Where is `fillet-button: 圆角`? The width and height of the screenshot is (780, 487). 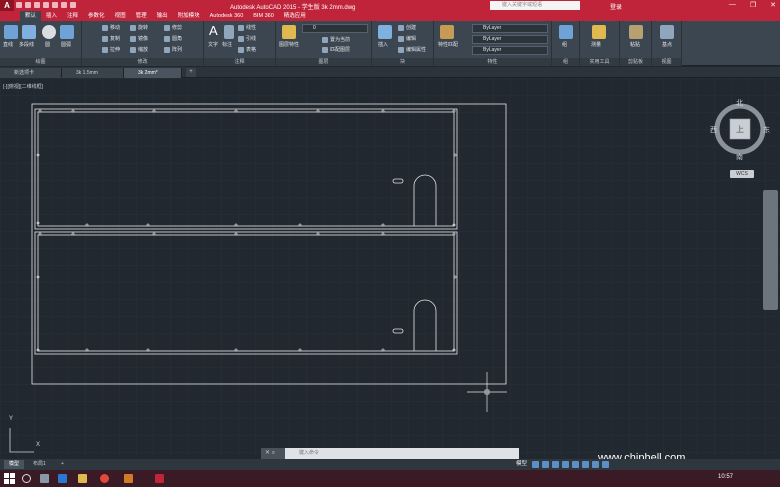
fillet-button: 圆角 is located at coordinates (173, 38).